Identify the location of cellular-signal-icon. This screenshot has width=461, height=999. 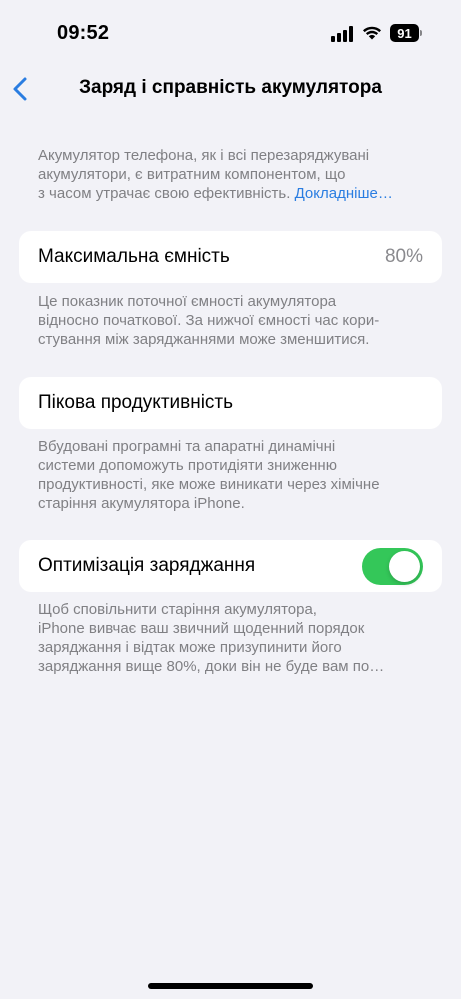
(342, 34).